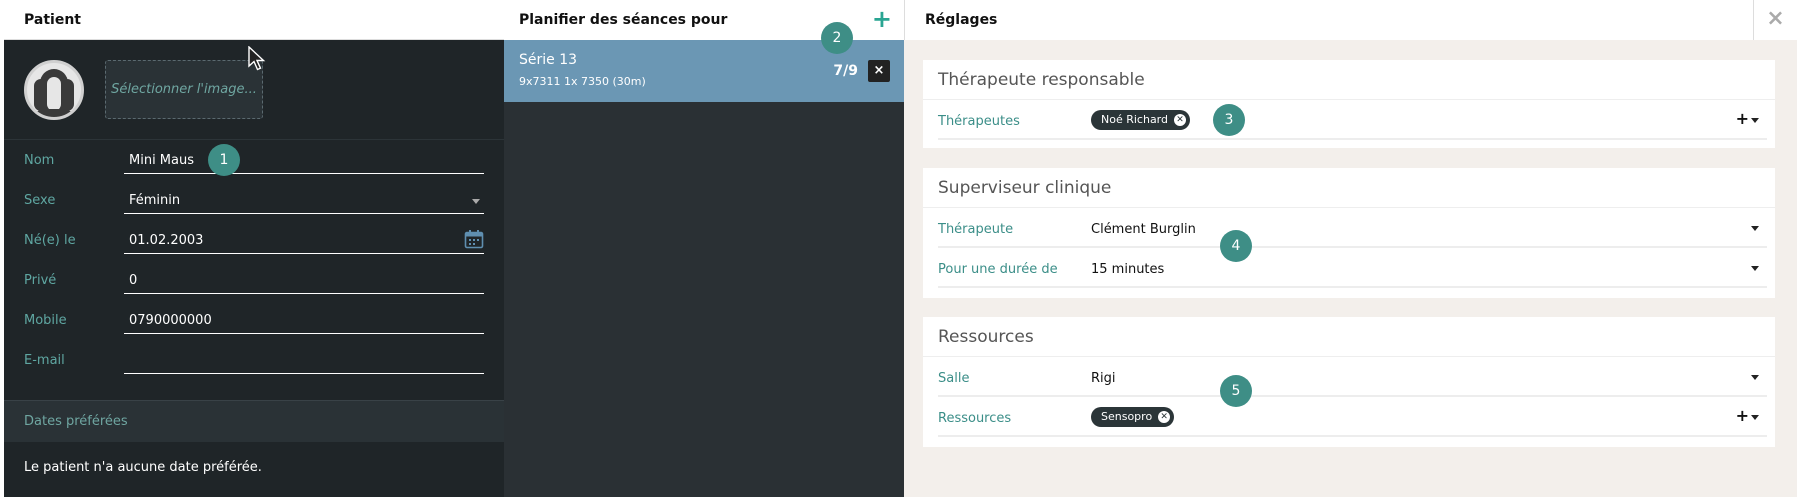 The width and height of the screenshot is (1797, 497). What do you see at coordinates (1349, 337) in the screenshot?
I see `card-title: Ressources` at bounding box center [1349, 337].